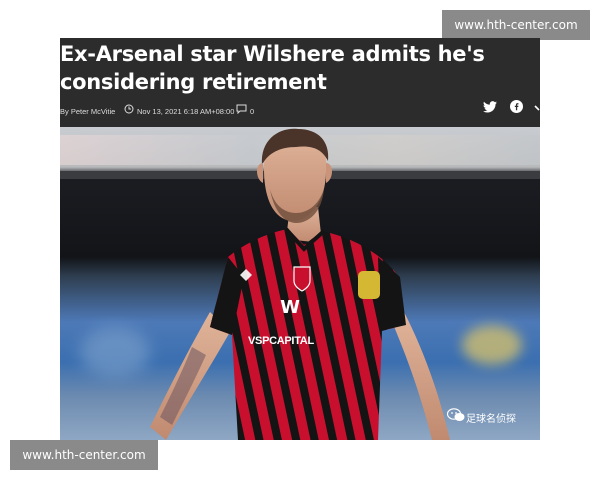 This screenshot has height=480, width=600. Describe the element at coordinates (302, 279) in the screenshot. I see `club-crest` at that location.